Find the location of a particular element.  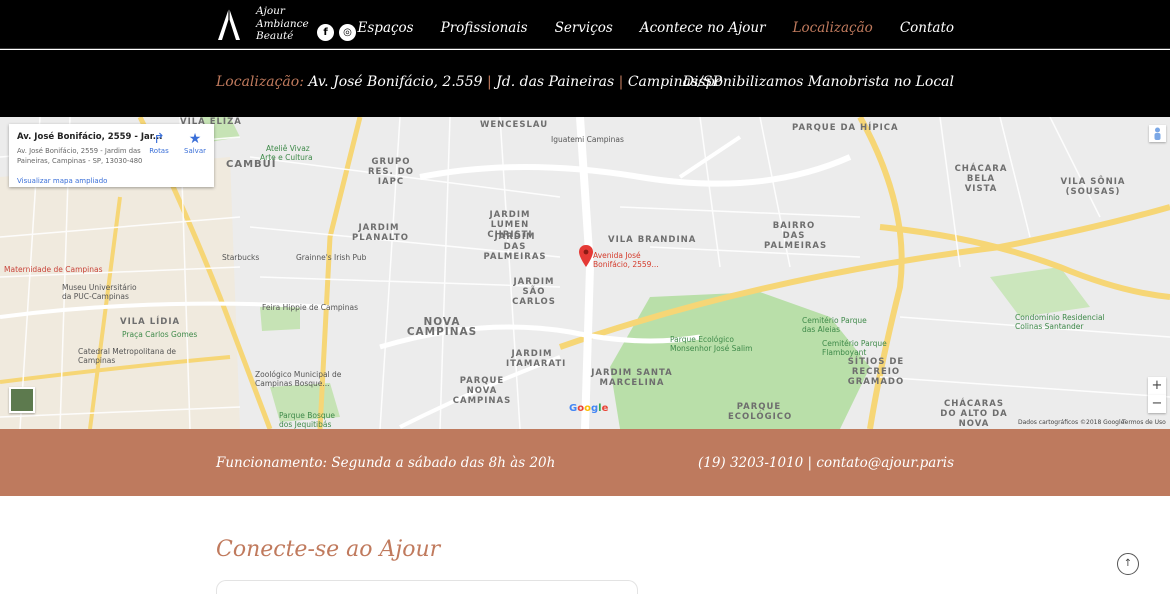

brand-line-1: Ajour is located at coordinates (270, 11).